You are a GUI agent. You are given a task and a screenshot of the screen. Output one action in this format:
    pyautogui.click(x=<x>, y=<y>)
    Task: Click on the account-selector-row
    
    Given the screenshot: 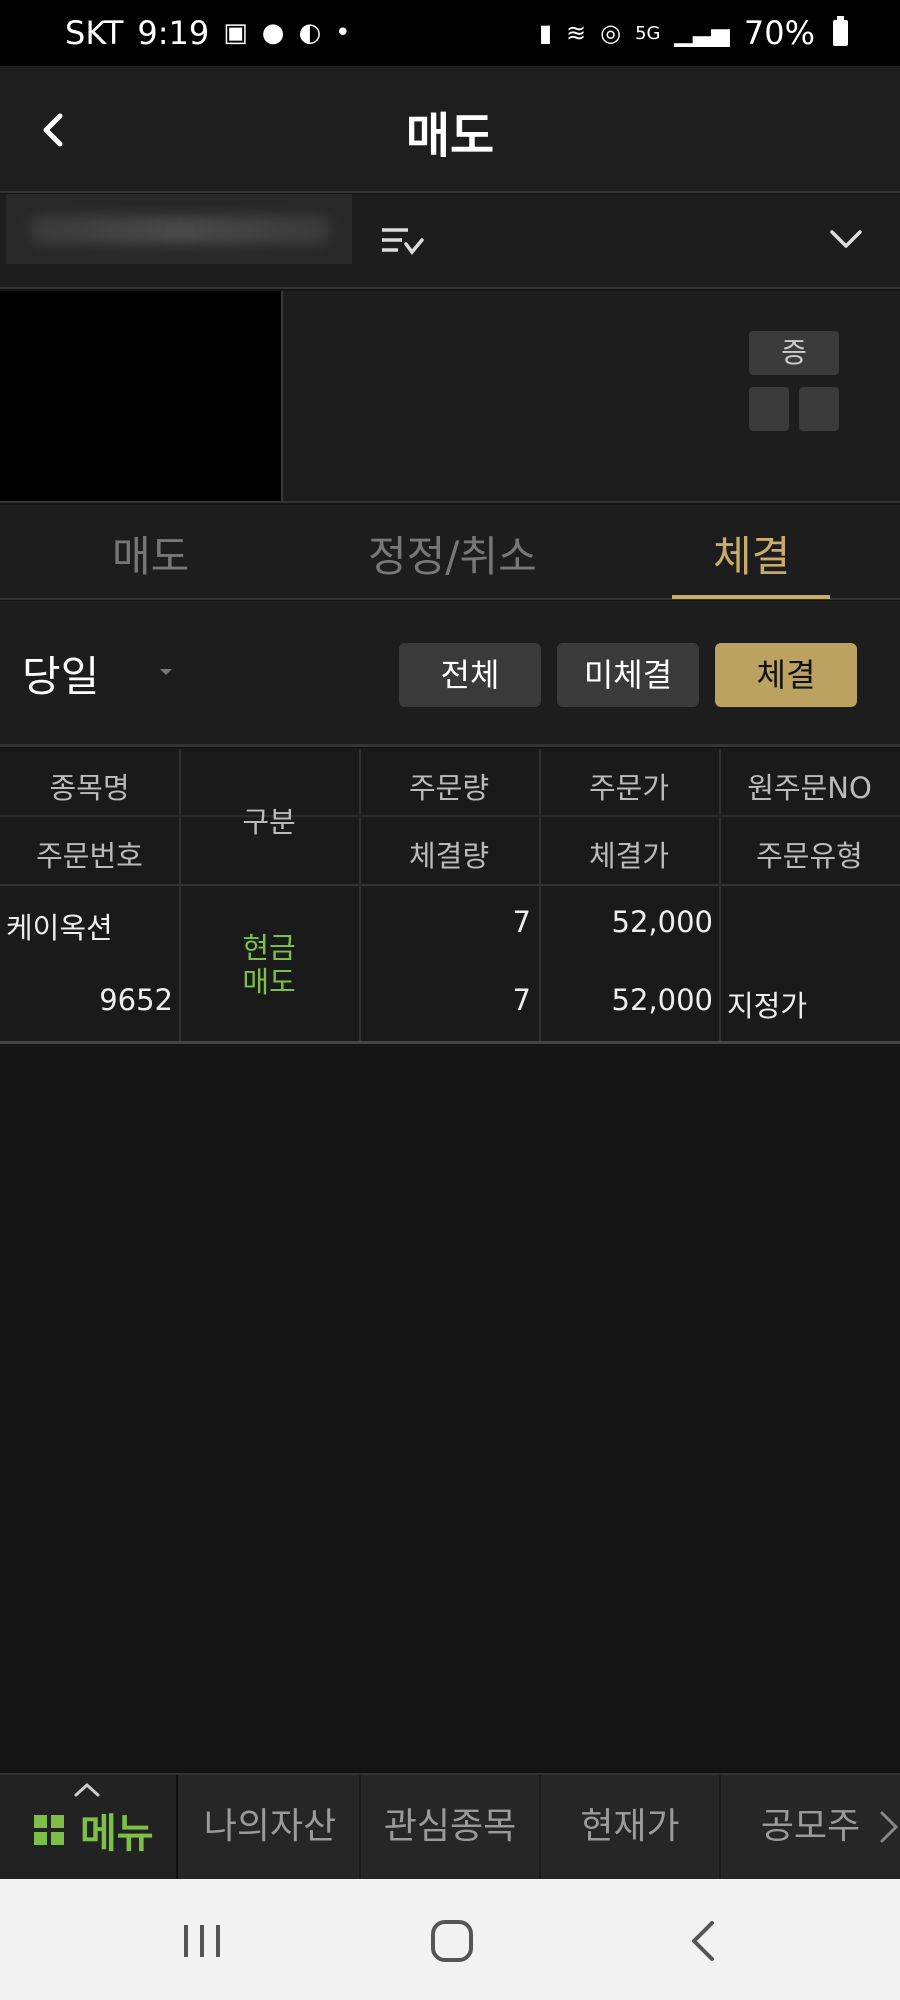 What is the action you would take?
    pyautogui.click(x=450, y=241)
    